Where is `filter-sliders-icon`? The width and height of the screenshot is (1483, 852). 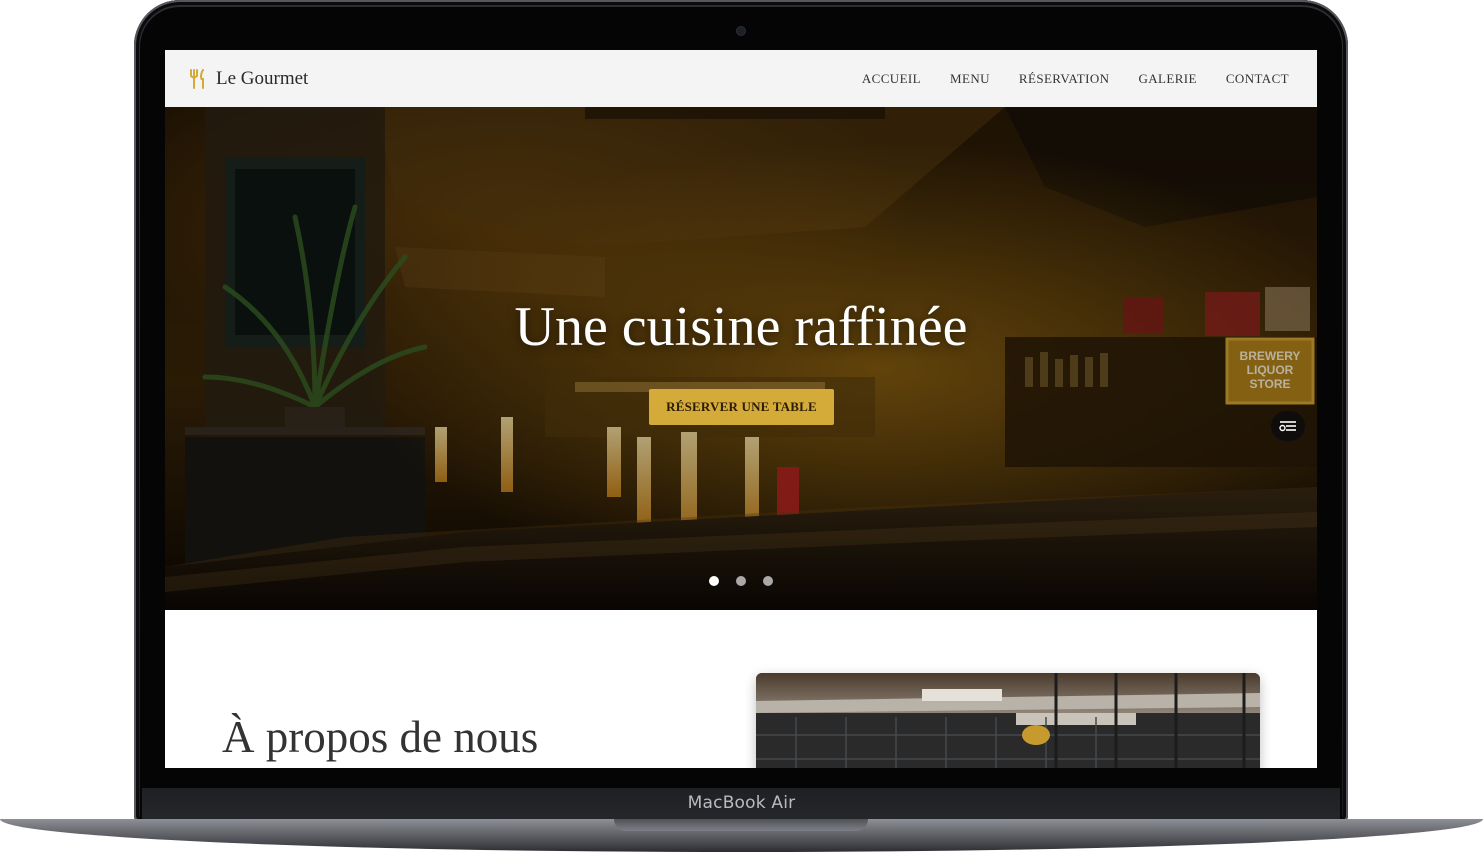 filter-sliders-icon is located at coordinates (1287, 426).